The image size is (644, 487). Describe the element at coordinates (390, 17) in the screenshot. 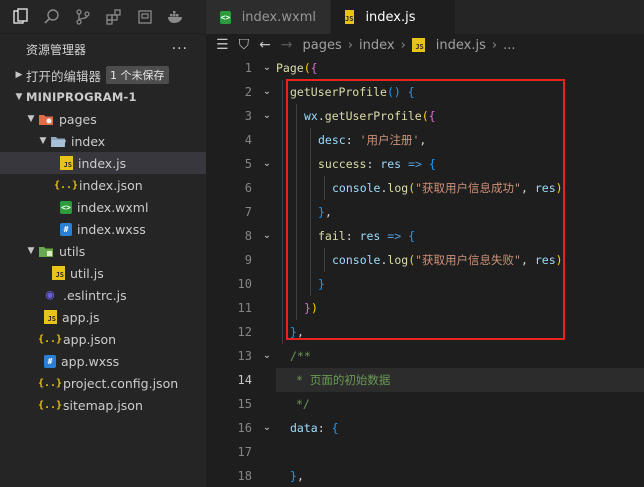

I see `tab-label: index.js` at that location.